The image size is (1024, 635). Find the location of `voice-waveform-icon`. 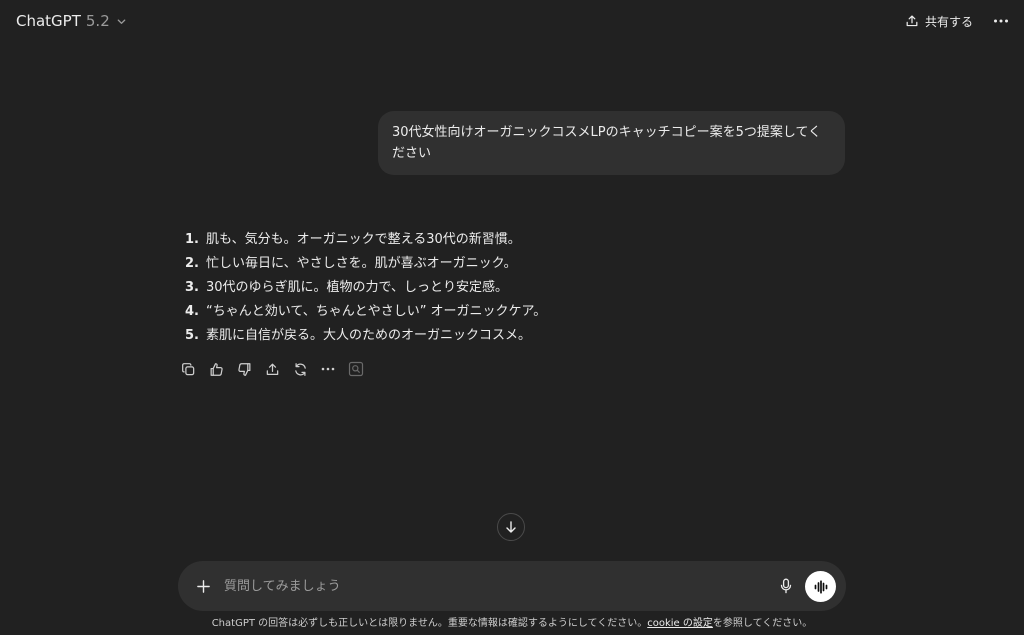

voice-waveform-icon is located at coordinates (821, 586).